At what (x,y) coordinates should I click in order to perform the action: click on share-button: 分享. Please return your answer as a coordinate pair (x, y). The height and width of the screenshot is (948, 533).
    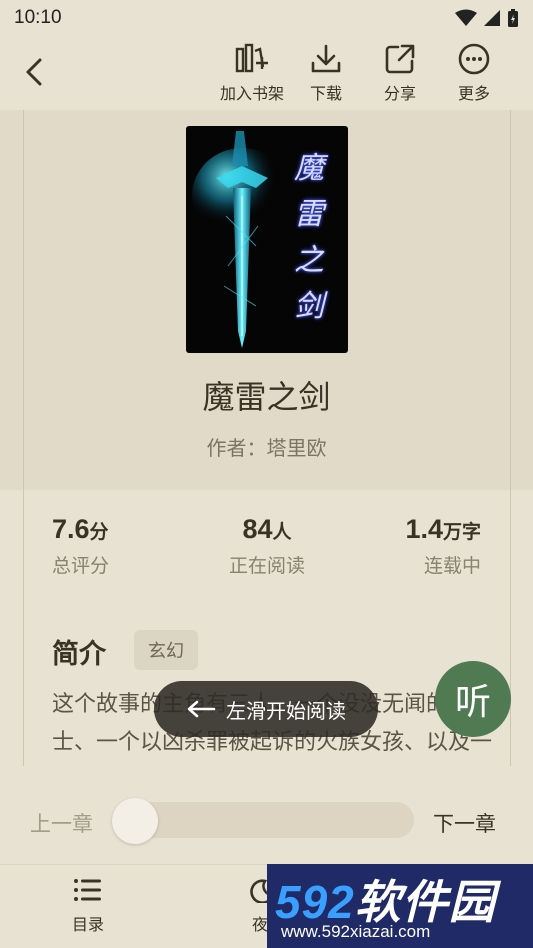
    Looking at the image, I should click on (400, 73).